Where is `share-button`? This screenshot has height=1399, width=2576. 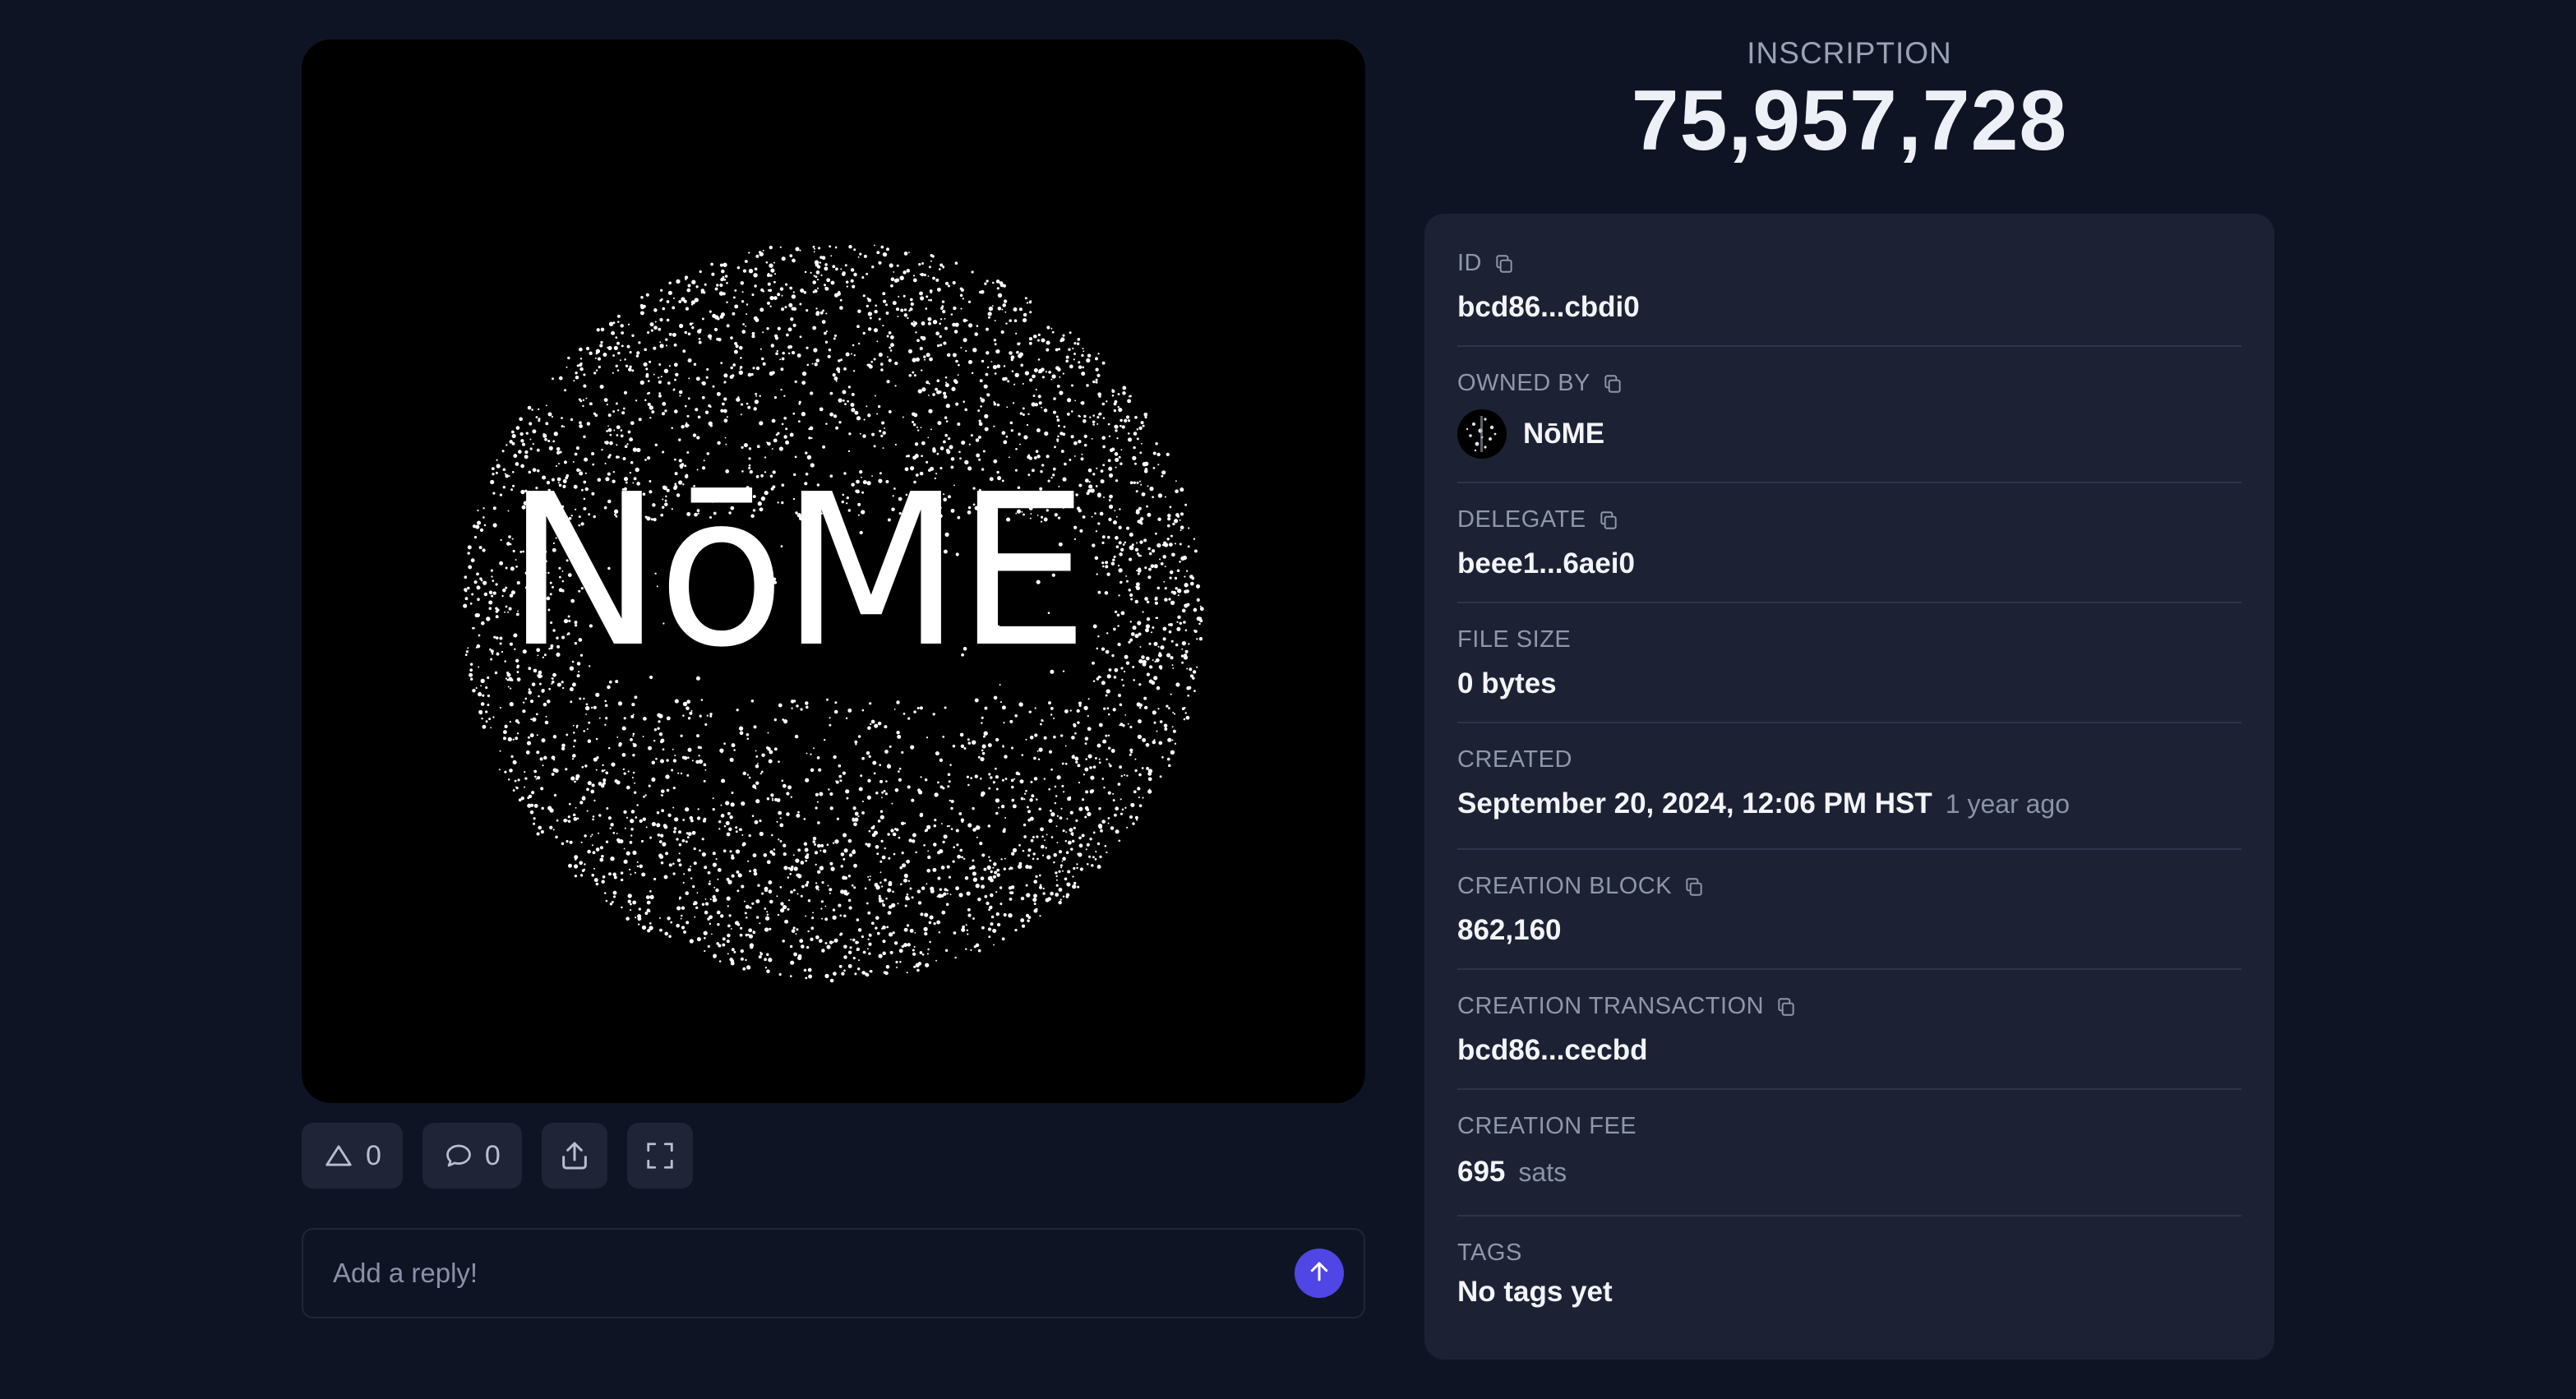
share-button is located at coordinates (574, 1156).